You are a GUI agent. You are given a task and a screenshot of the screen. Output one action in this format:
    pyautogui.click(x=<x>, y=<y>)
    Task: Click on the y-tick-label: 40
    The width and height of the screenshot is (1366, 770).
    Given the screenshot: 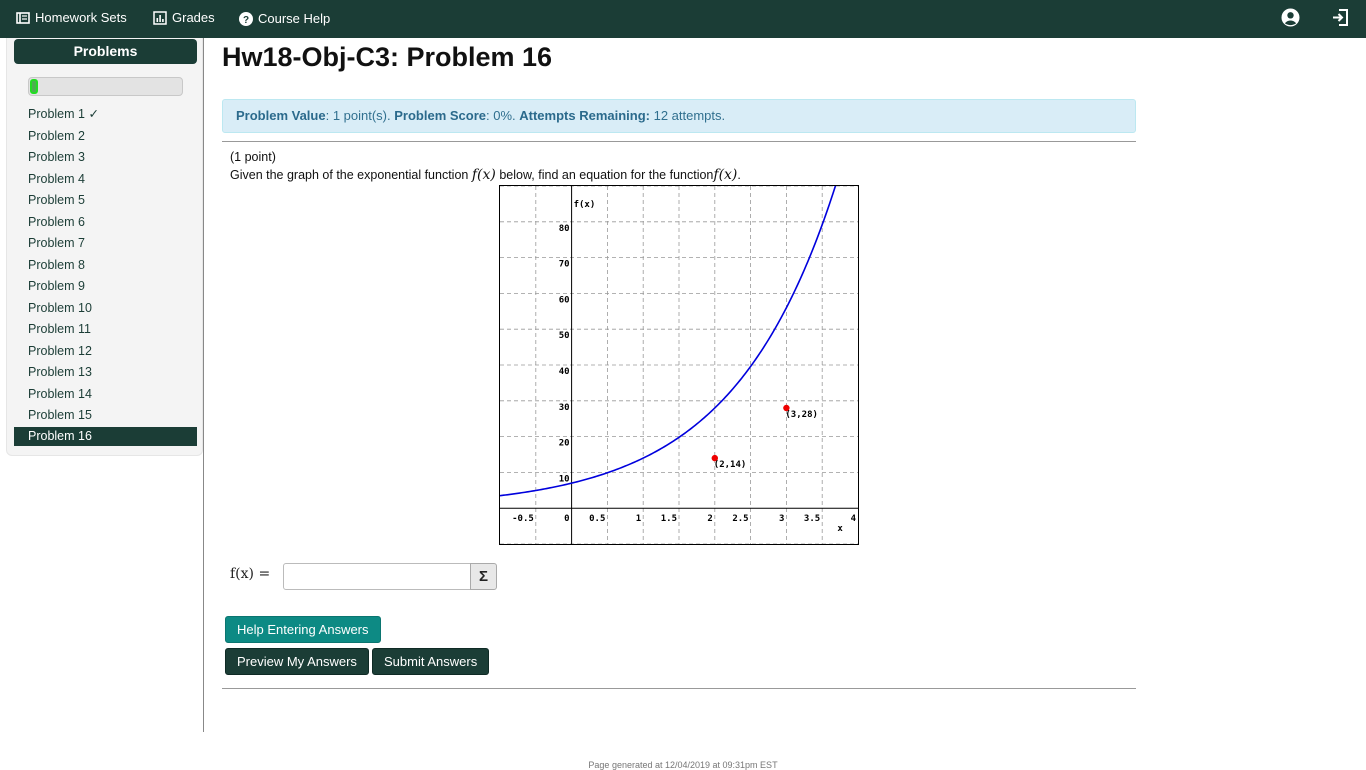 What is the action you would take?
    pyautogui.click(x=564, y=372)
    